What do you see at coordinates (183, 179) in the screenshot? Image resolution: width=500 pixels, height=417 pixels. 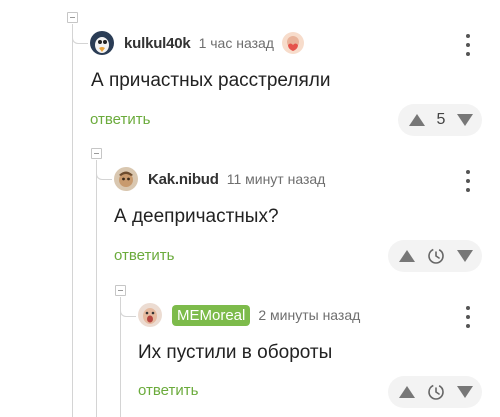 I see `username: Kak.nibud` at bounding box center [183, 179].